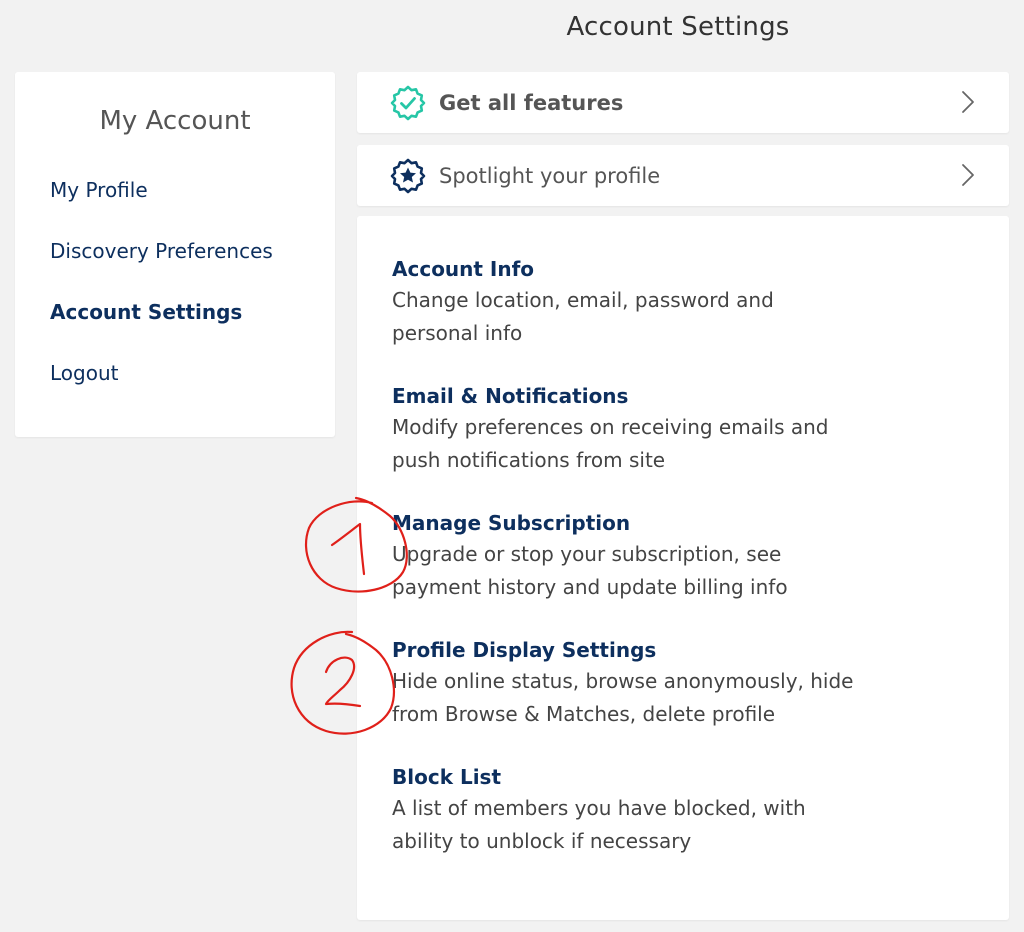 The height and width of the screenshot is (932, 1024). Describe the element at coordinates (161, 267) in the screenshot. I see `sidebar-item-discovery-preferences: Discovery Preferences` at that location.